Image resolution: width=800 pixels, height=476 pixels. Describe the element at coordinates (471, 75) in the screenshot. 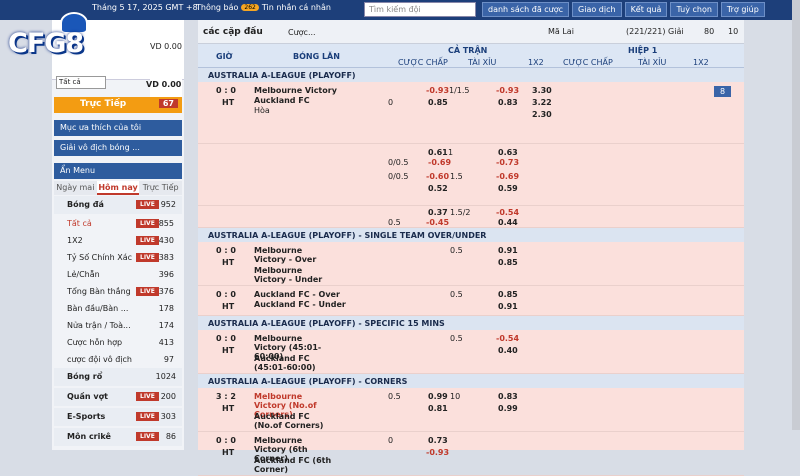

I see `league-header: AUSTRALIA A-LEAGUE (PLAYOFF)` at that location.